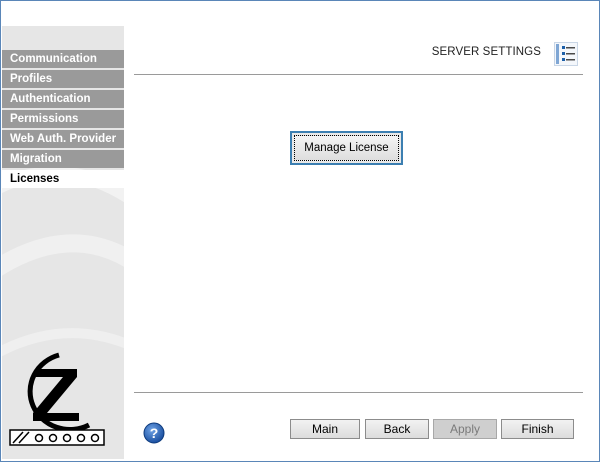 The height and width of the screenshot is (462, 600). What do you see at coordinates (397, 429) in the screenshot?
I see `back-button: Back` at bounding box center [397, 429].